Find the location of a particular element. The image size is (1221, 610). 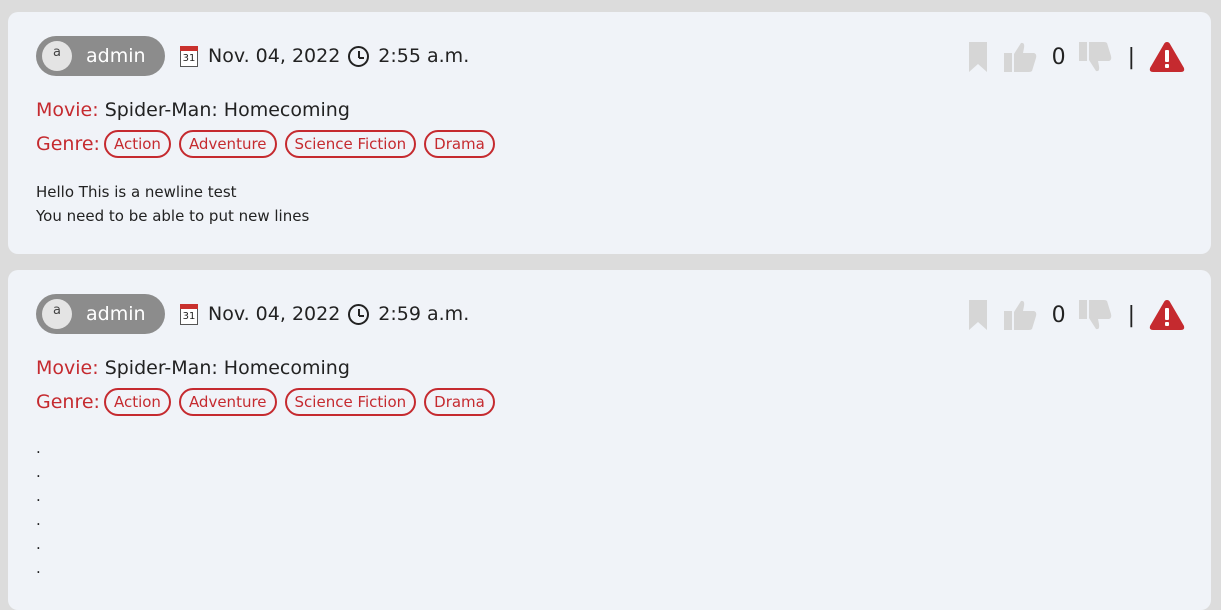

review-text-line: You need to be able to put new lines is located at coordinates (173, 216).